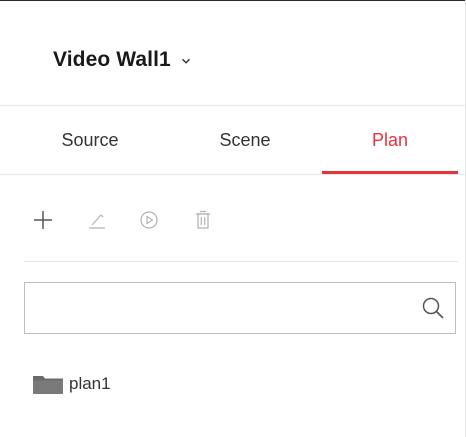 This screenshot has height=437, width=466. I want to click on add-icon, so click(43, 220).